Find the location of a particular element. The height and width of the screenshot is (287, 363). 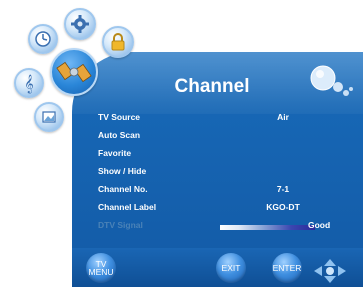

tv-menu-button-line2: MENU is located at coordinates (101, 272).